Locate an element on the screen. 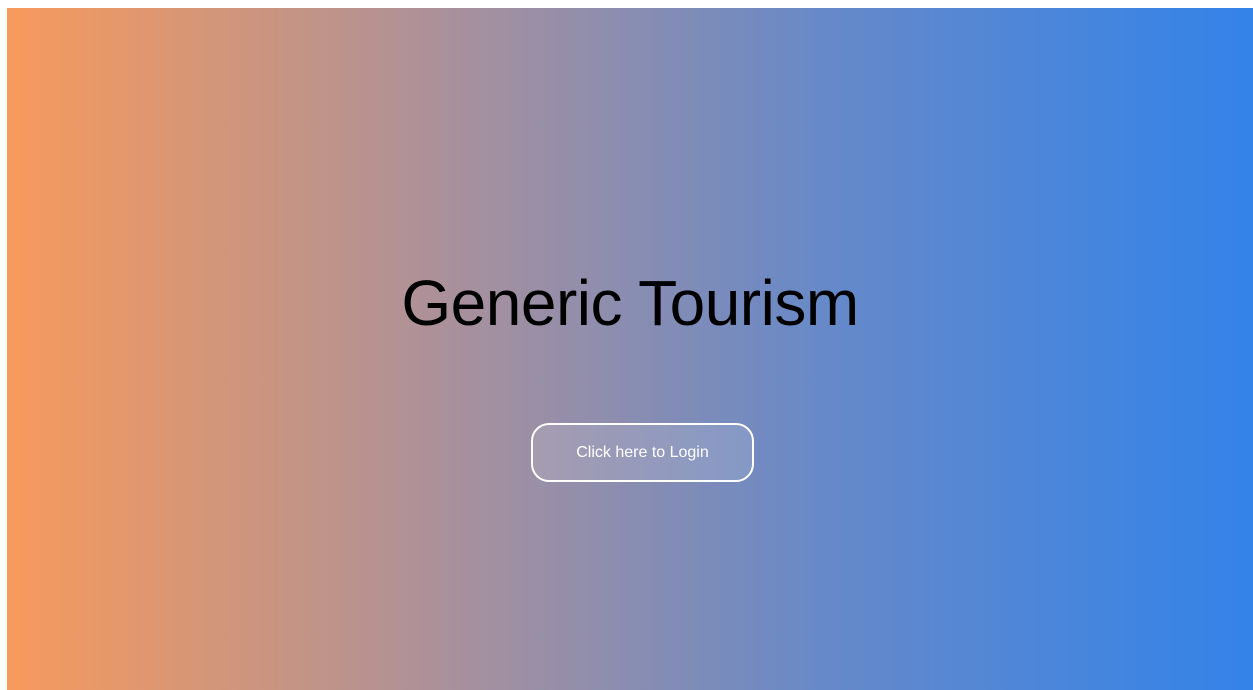  login-button: Click here to Login is located at coordinates (642, 452).